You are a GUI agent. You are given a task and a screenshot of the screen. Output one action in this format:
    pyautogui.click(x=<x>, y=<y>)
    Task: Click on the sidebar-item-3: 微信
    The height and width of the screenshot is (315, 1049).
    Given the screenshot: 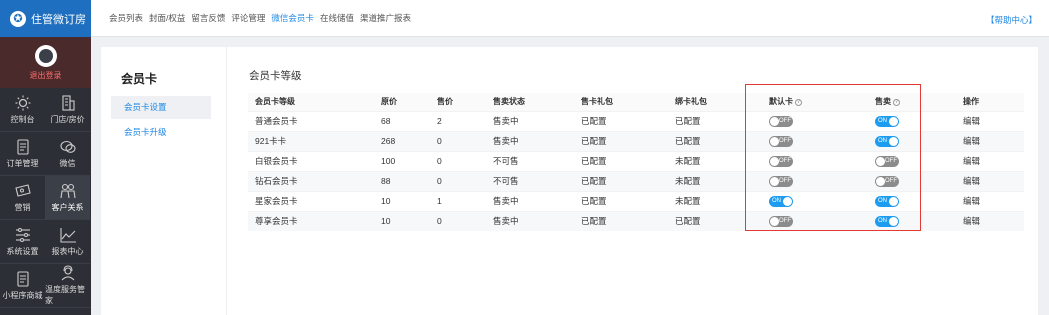 What is the action you would take?
    pyautogui.click(x=67, y=154)
    